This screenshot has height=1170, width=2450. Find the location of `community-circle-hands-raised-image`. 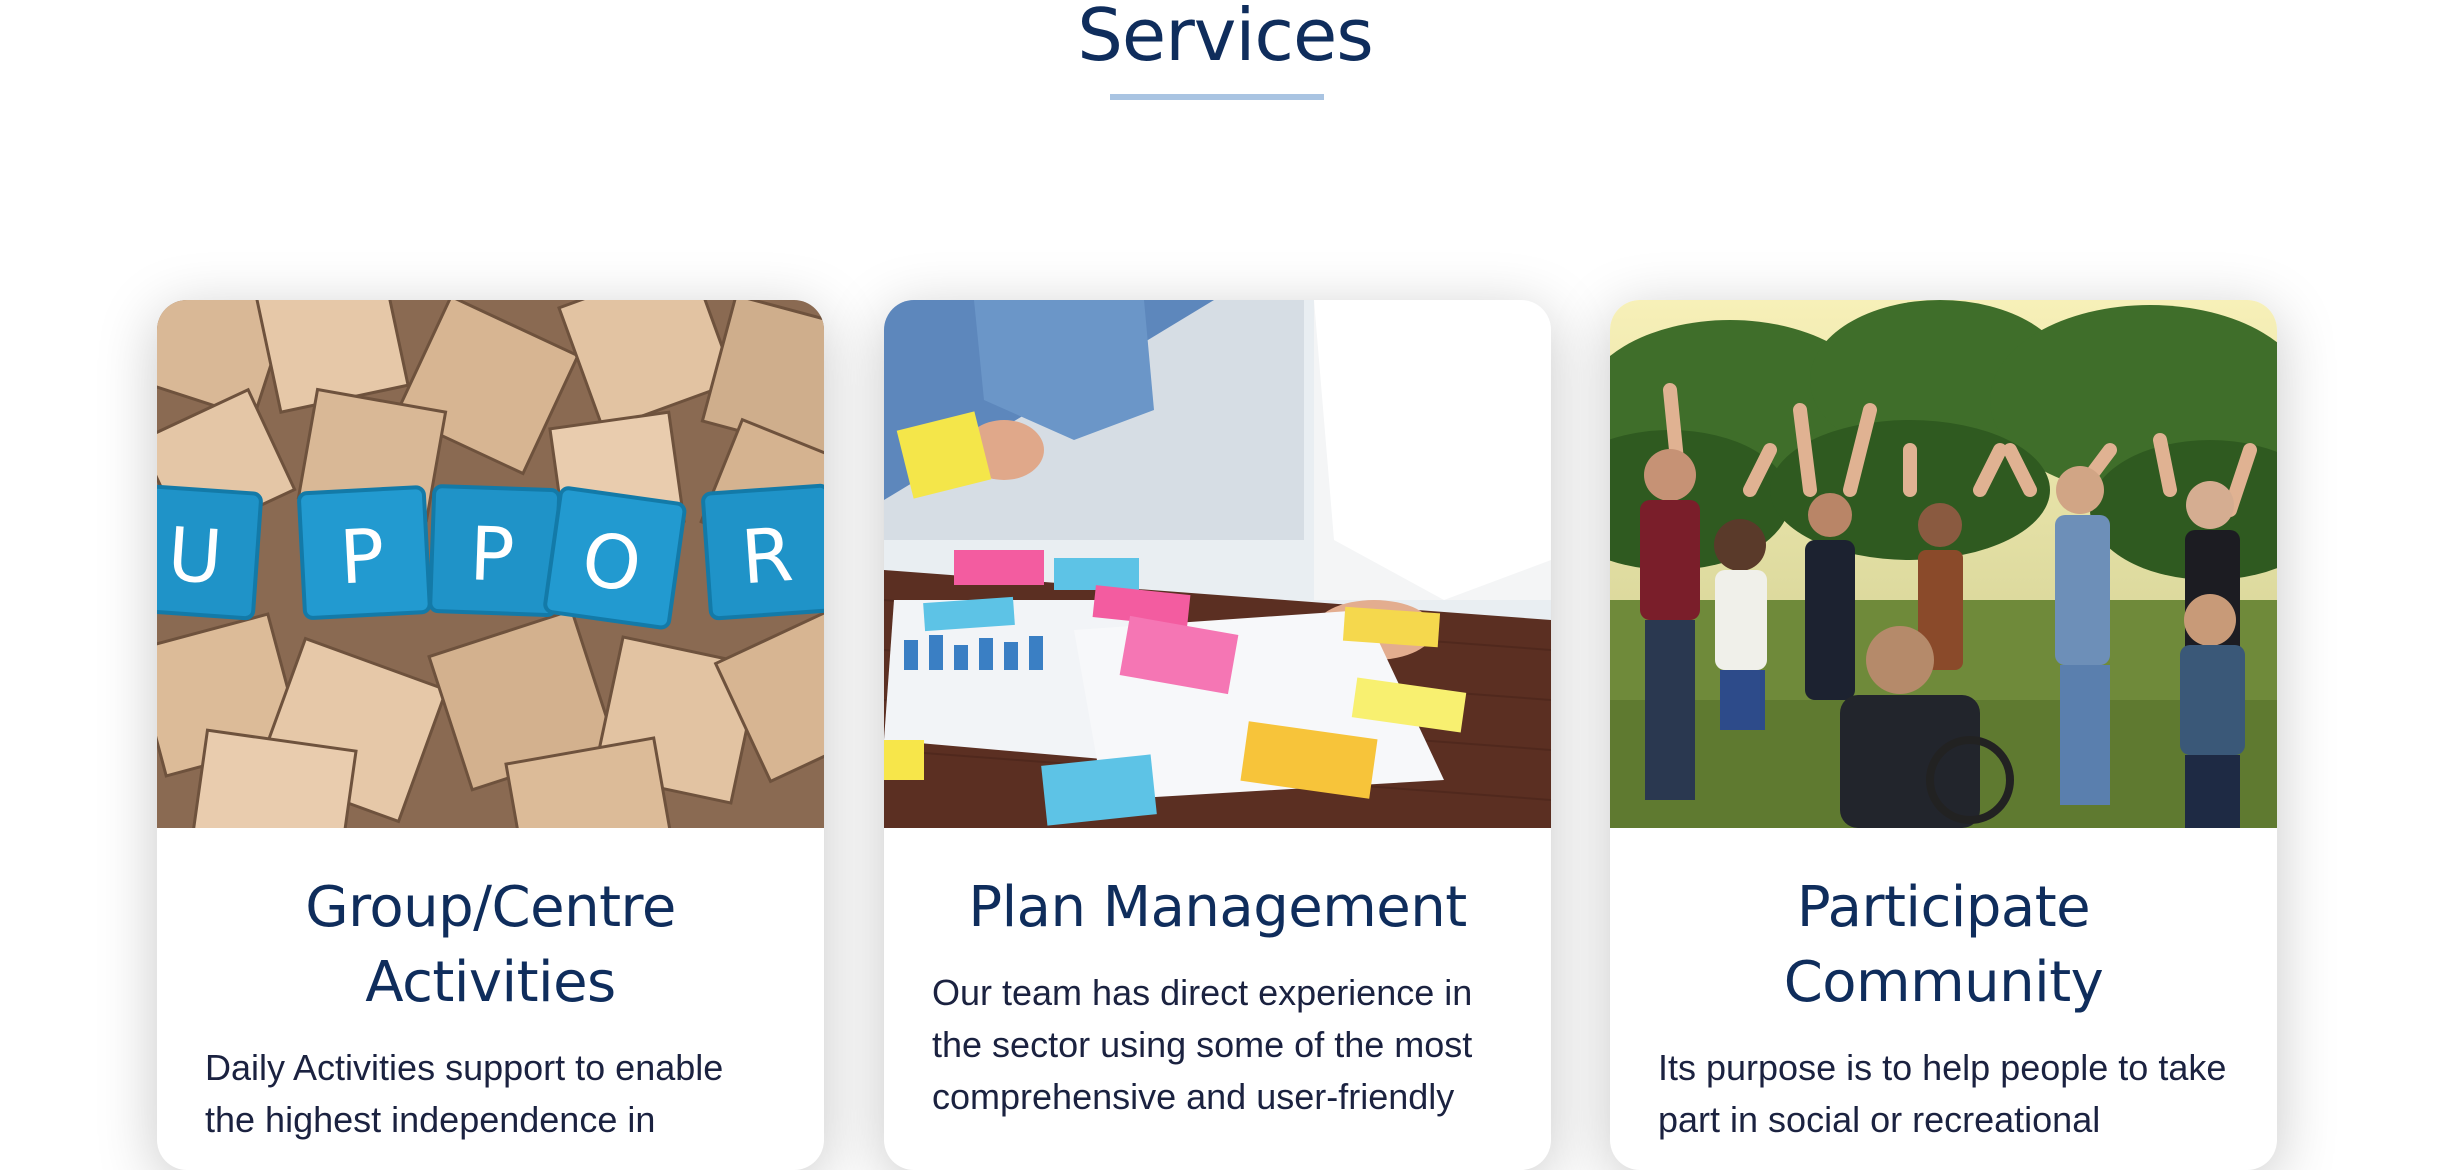

community-circle-hands-raised-image is located at coordinates (1943, 564).